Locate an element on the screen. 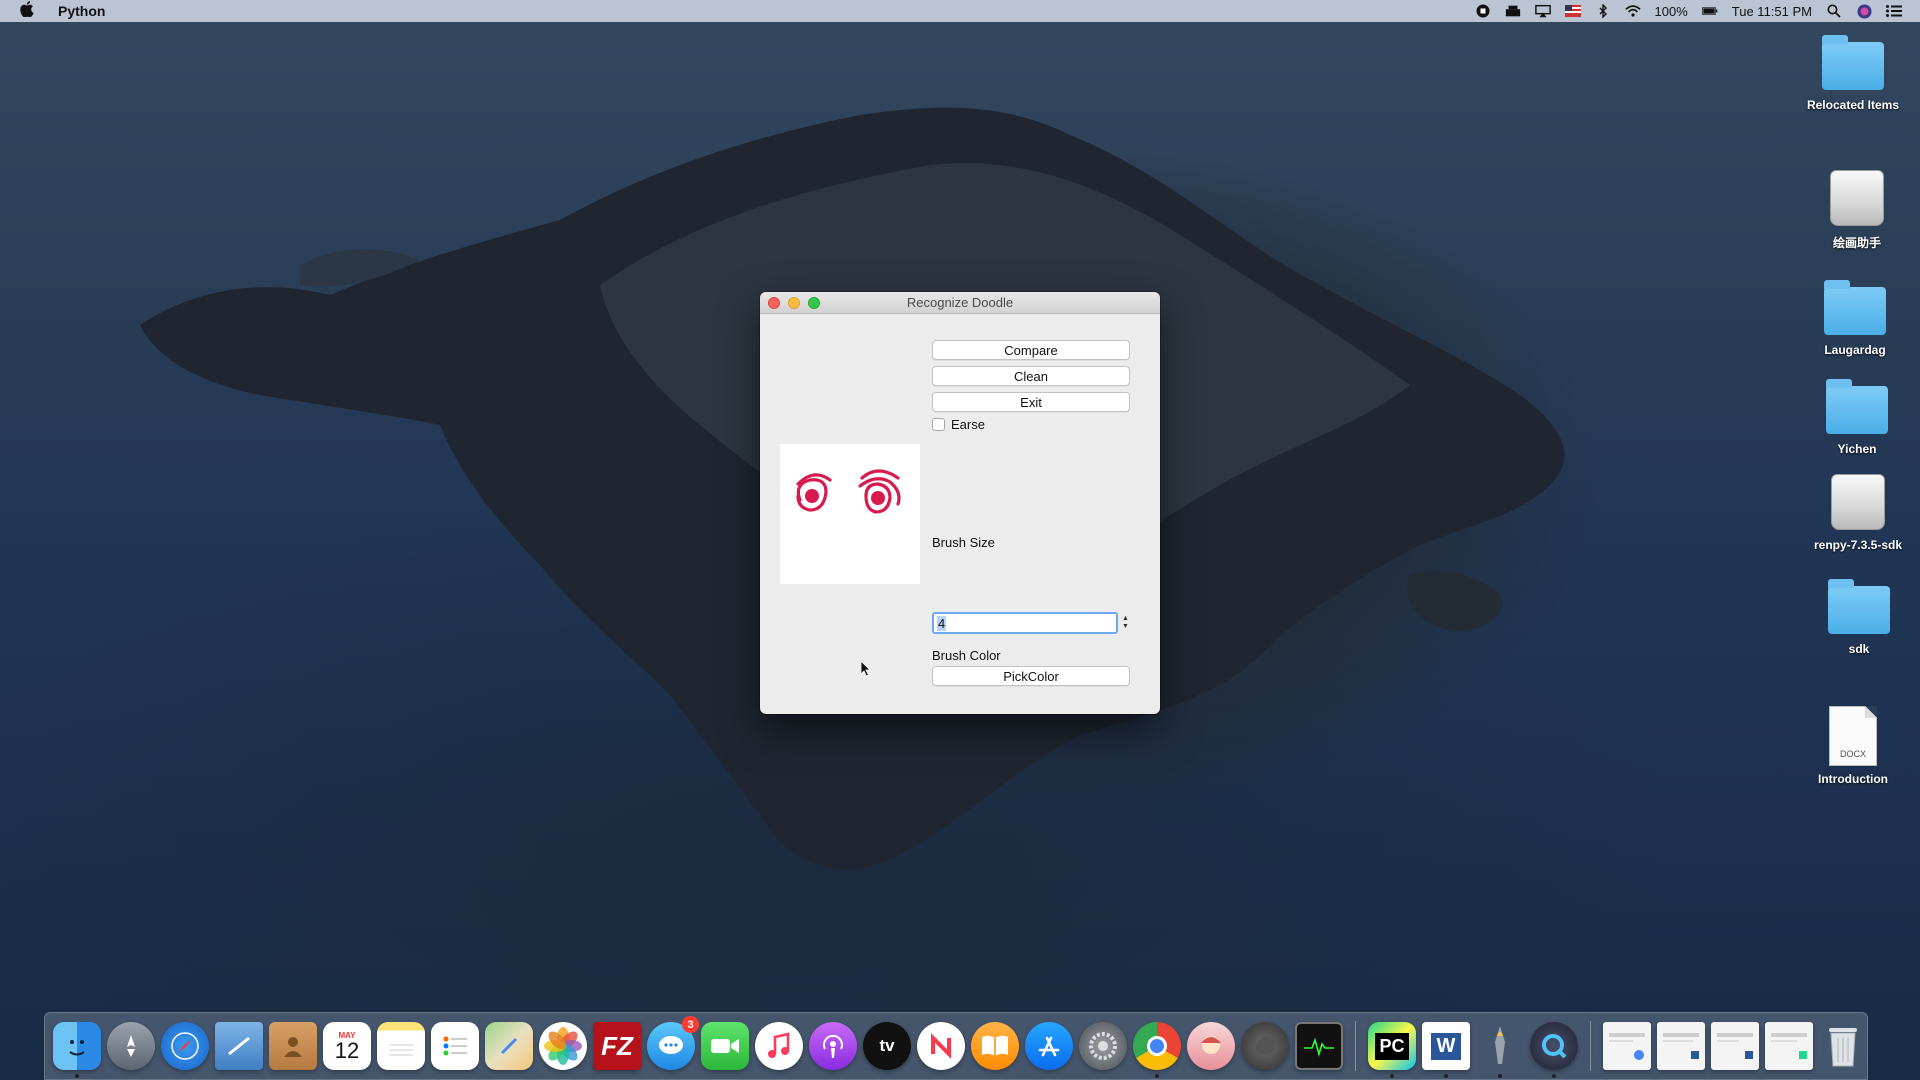 The width and height of the screenshot is (1920, 1080). desktop-item-label: sdk is located at coordinates (1859, 649).